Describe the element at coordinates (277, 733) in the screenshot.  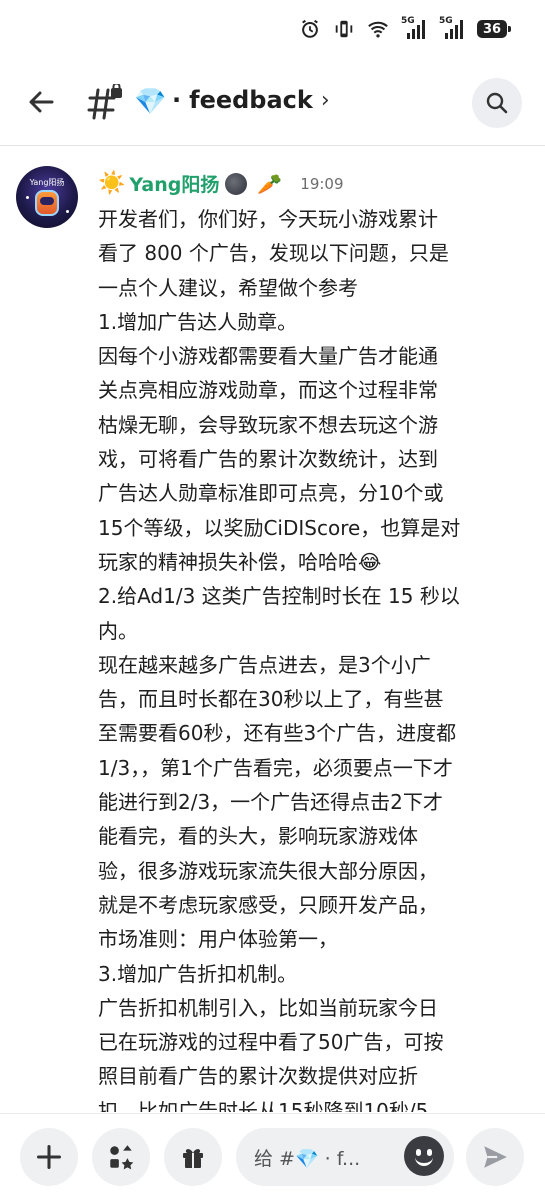
I see `message-line: 至需要看60秒，还有些3个广告，进度都` at that location.